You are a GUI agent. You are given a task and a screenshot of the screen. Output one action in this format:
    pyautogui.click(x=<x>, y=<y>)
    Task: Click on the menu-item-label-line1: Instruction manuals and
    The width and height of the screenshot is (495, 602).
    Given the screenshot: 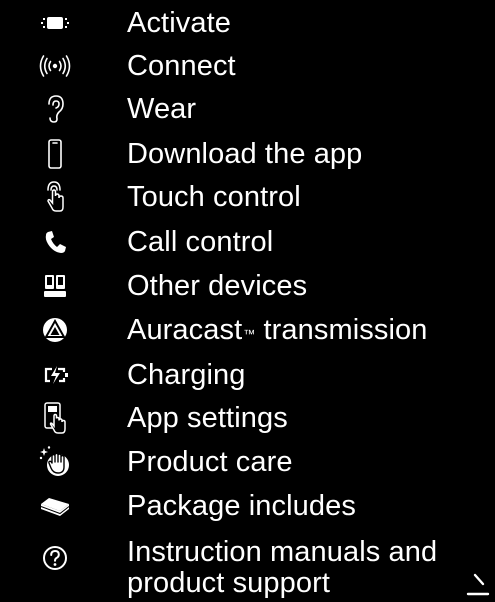 What is the action you would take?
    pyautogui.click(x=282, y=552)
    